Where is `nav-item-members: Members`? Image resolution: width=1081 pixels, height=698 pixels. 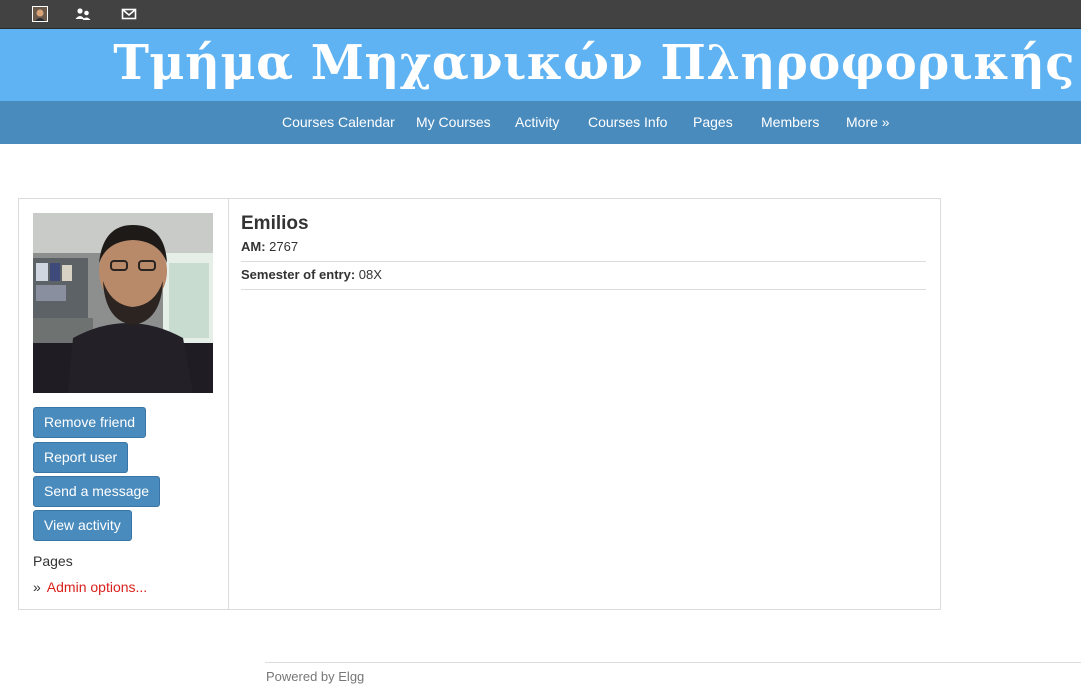
nav-item-members: Members is located at coordinates (790, 122).